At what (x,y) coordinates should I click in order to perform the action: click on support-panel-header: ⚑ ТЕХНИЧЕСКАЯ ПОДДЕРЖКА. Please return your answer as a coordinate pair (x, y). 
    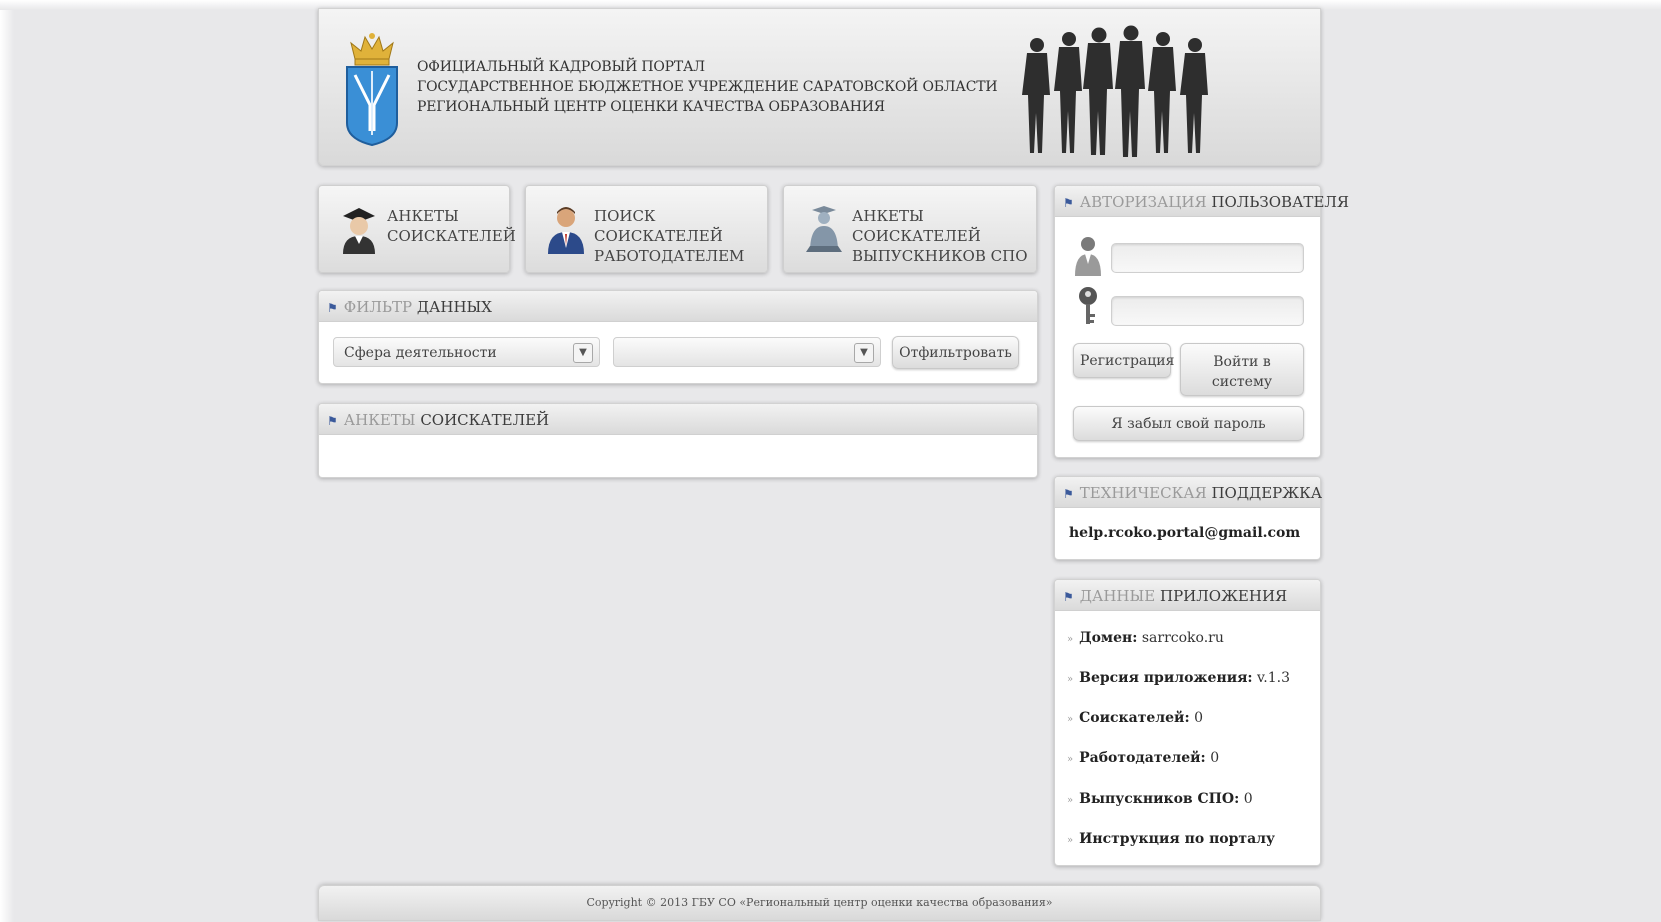
    Looking at the image, I should click on (1189, 492).